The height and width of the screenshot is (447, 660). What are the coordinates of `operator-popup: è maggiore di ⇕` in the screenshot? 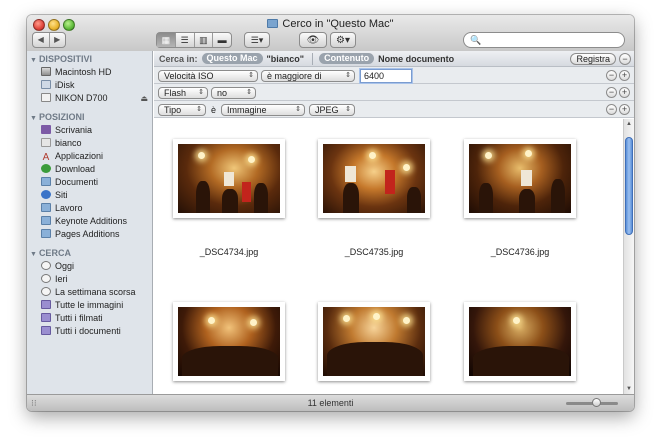 It's located at (308, 76).